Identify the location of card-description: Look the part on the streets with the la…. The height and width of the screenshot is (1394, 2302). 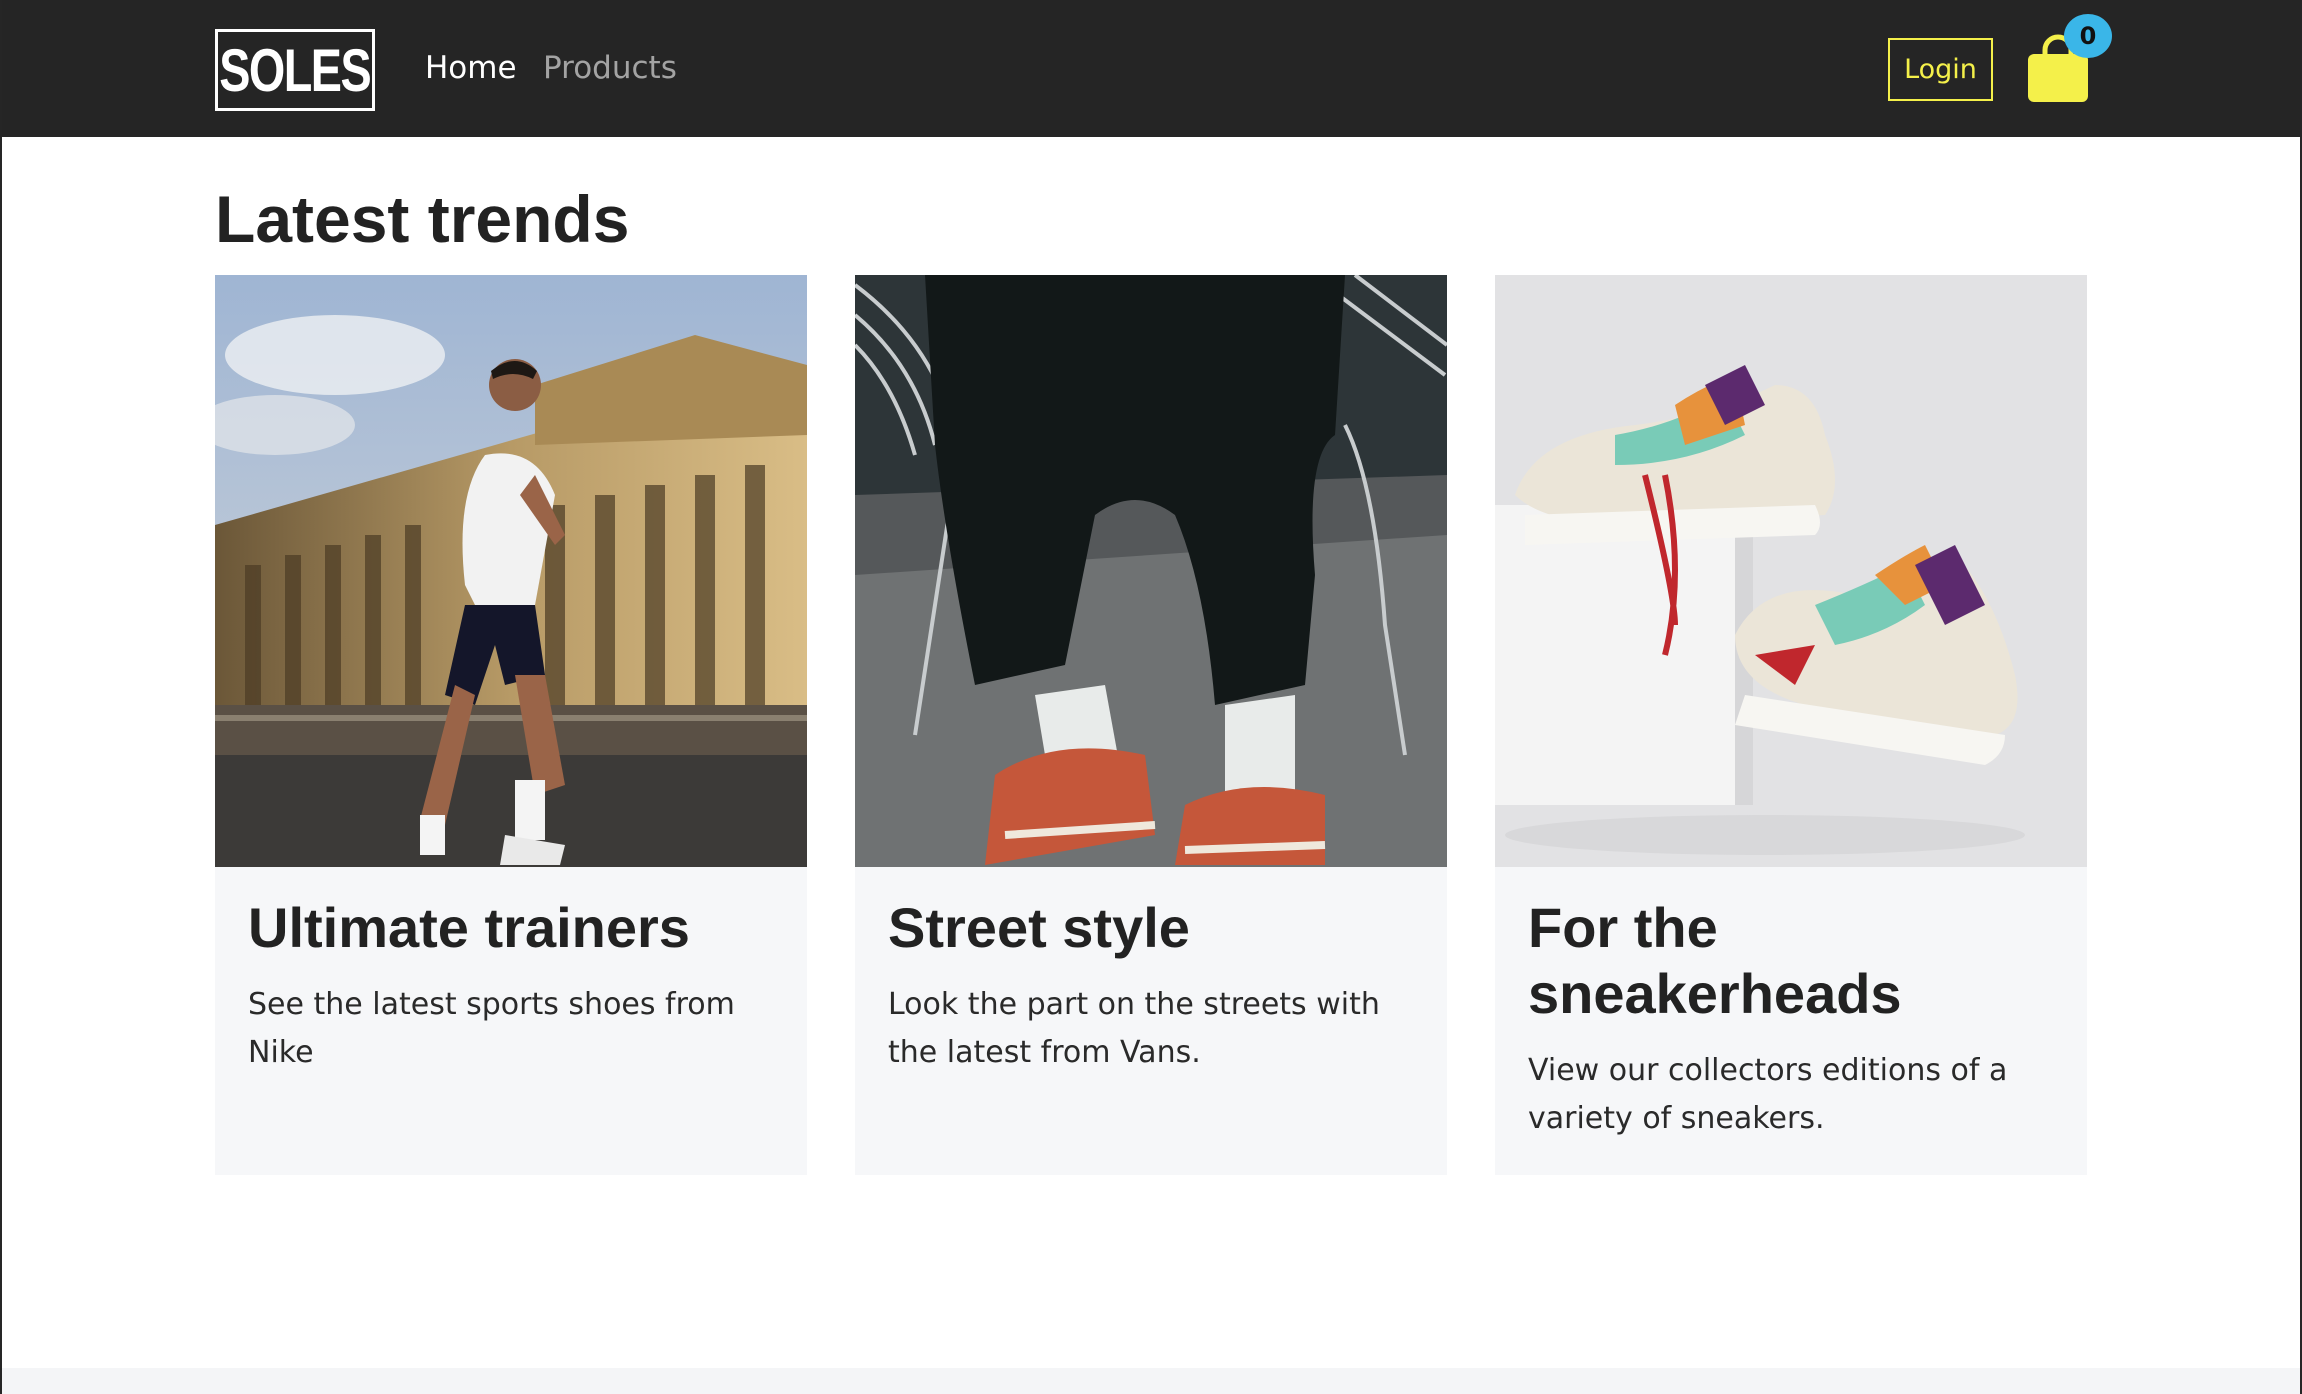
(1134, 1028).